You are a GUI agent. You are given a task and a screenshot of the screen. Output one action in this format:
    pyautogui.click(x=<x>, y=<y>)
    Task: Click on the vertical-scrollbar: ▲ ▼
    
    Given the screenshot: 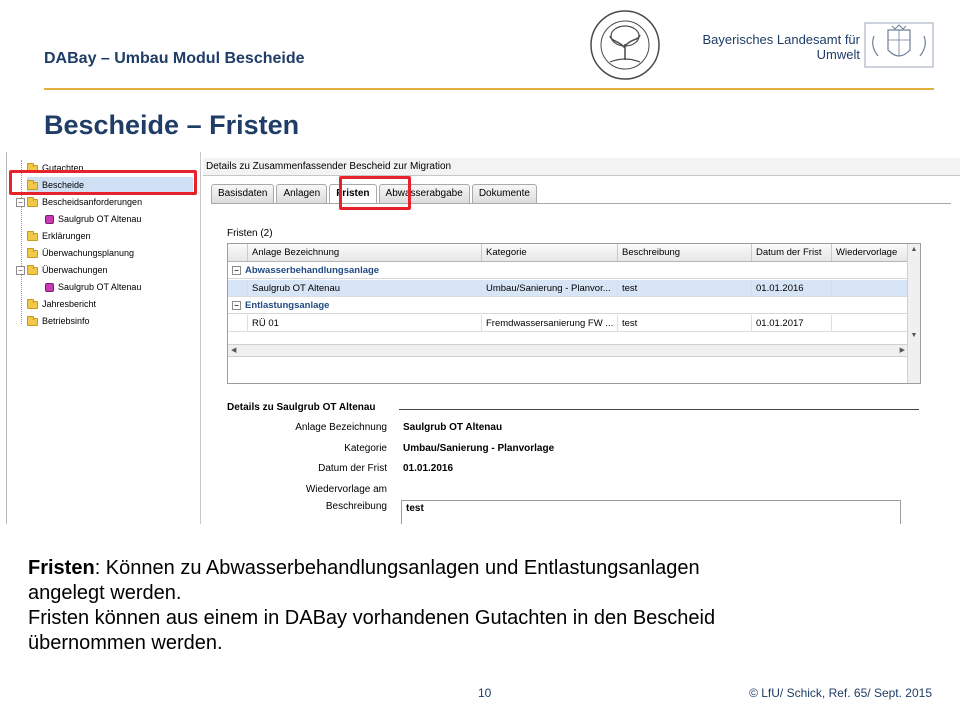 What is the action you would take?
    pyautogui.click(x=913, y=313)
    